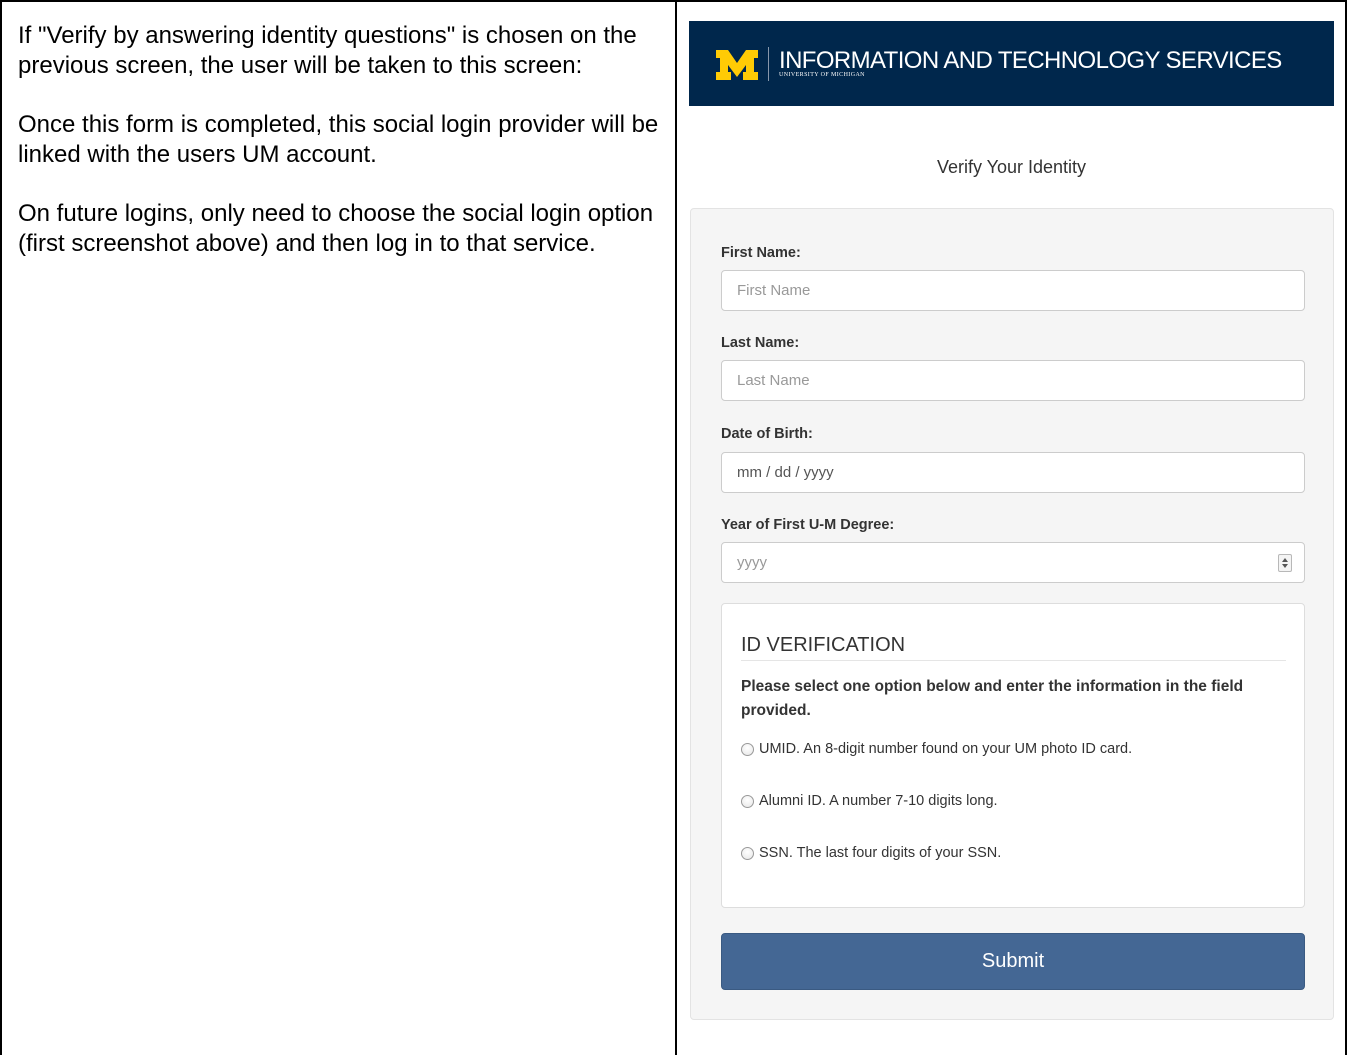 The height and width of the screenshot is (1055, 1347). I want to click on last-name-label: Last Name:, so click(760, 343).